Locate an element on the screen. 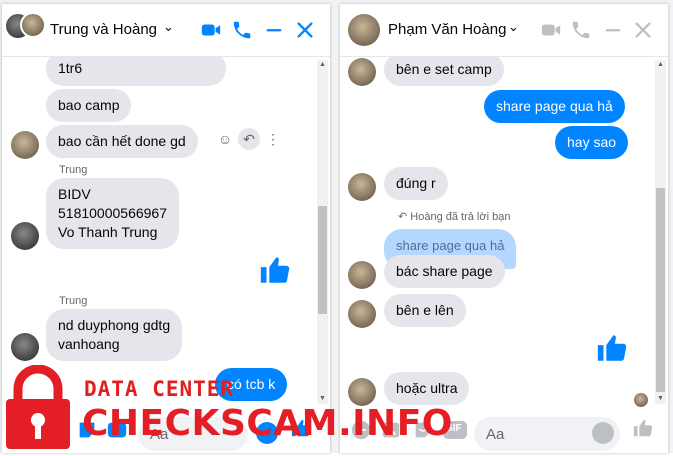 The height and width of the screenshot is (456, 673). message-input is located at coordinates (193, 434).